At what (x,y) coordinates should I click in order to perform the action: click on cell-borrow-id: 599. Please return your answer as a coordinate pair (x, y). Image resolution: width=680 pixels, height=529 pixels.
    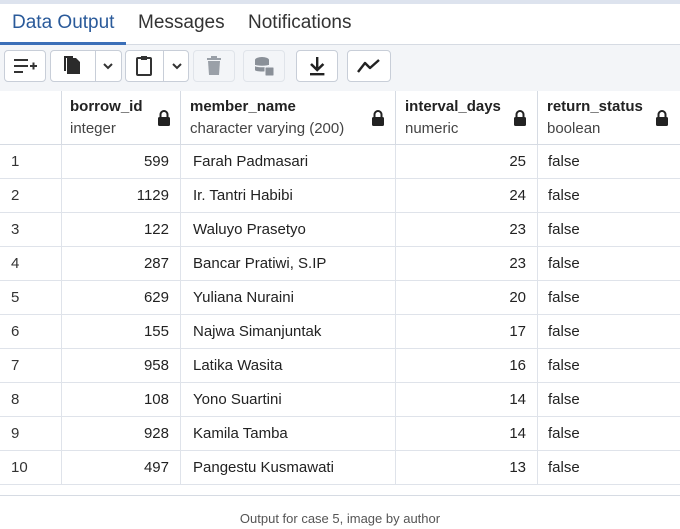
    Looking at the image, I should click on (121, 162).